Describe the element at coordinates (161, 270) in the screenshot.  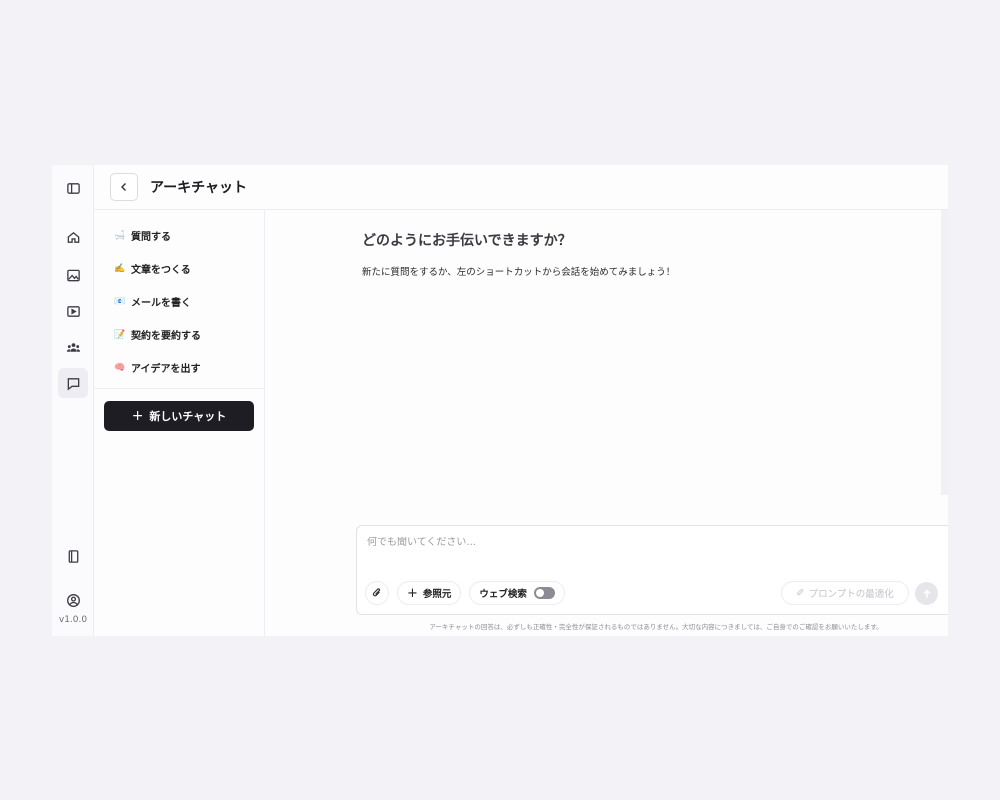
I see `shortcut-label: 文章をつくる` at that location.